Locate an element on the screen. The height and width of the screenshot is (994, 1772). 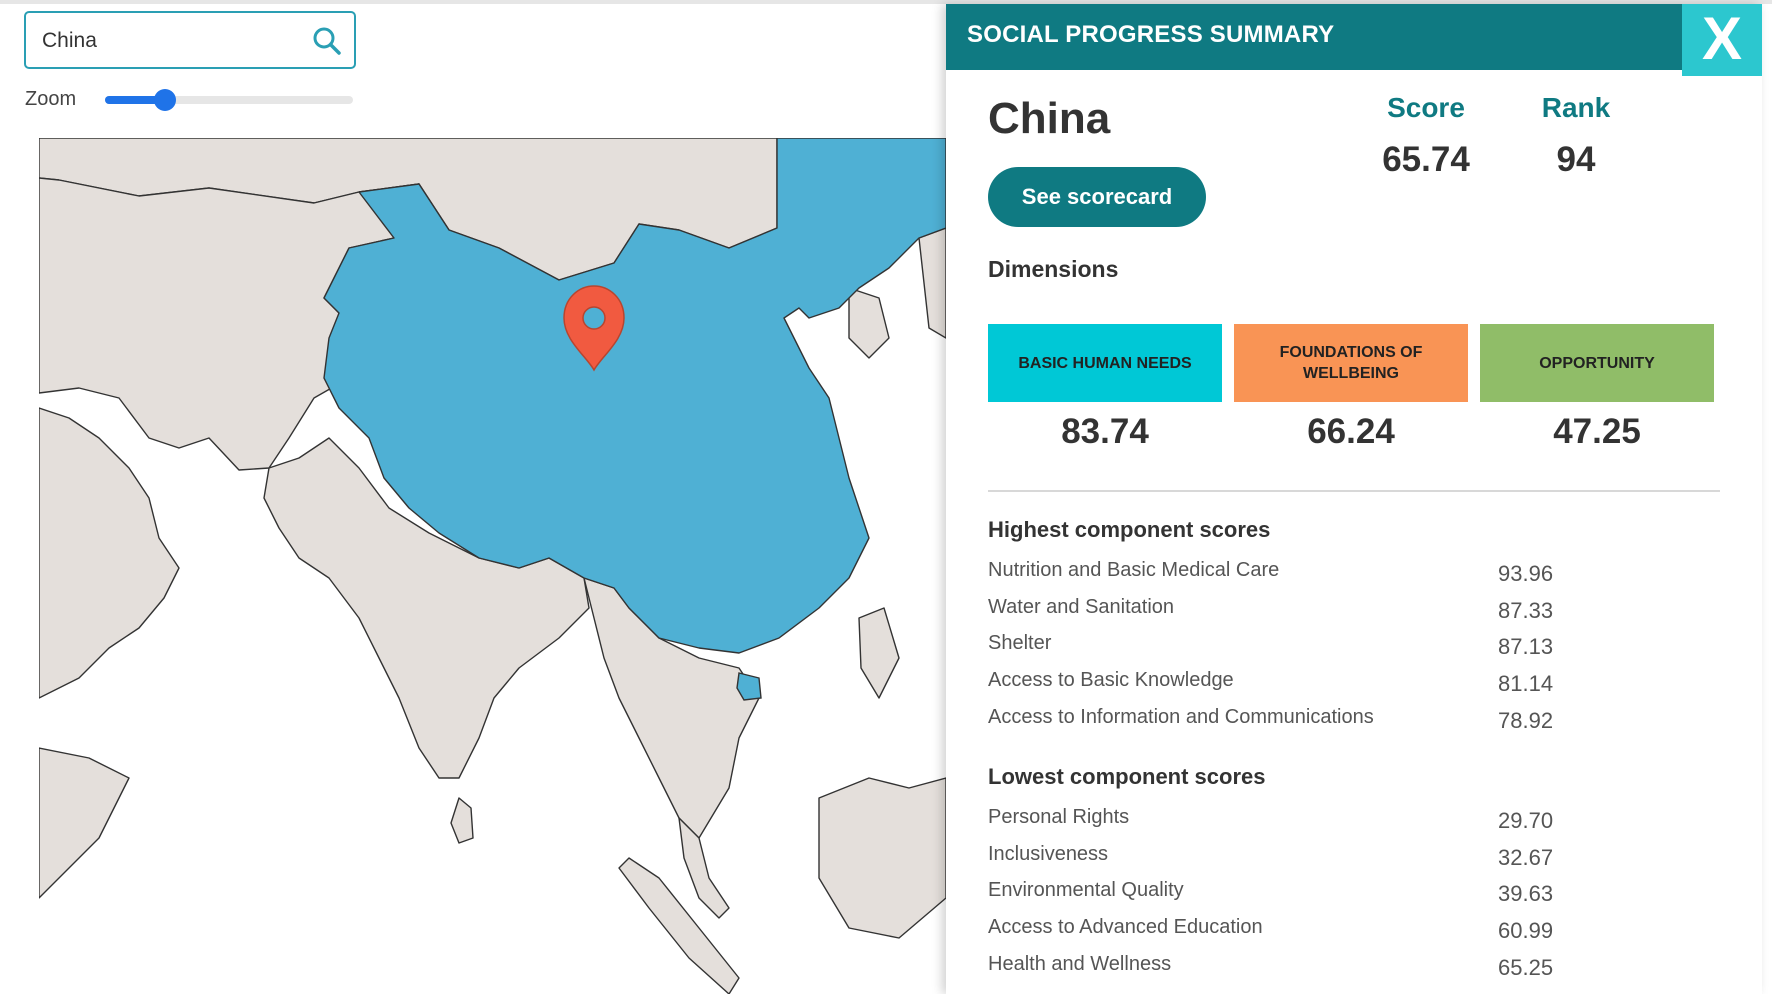
zoom-slider is located at coordinates (229, 100).